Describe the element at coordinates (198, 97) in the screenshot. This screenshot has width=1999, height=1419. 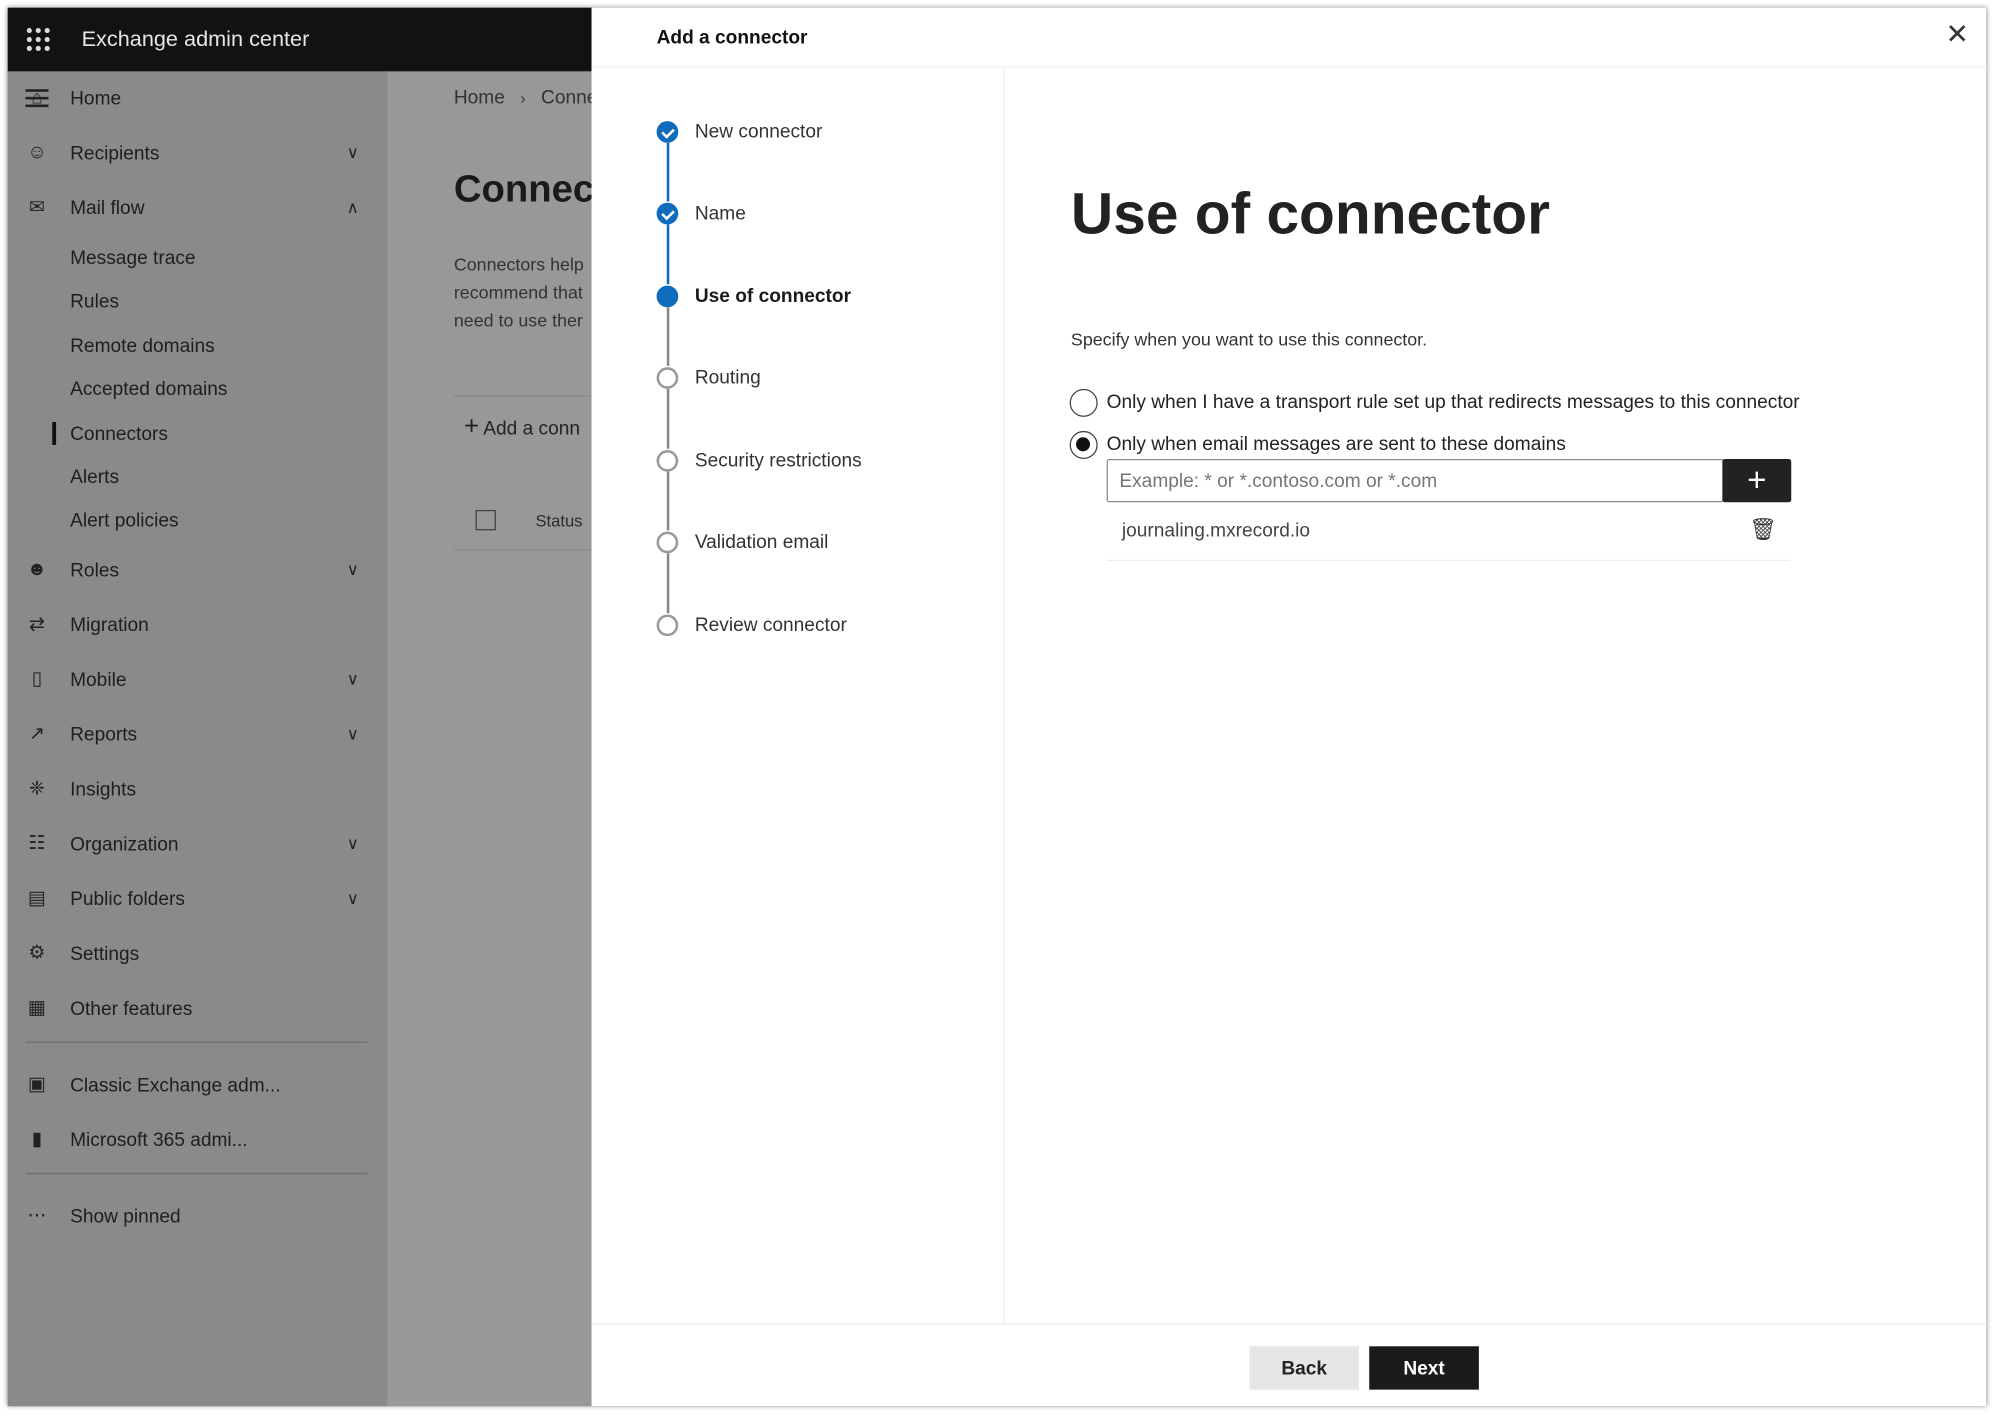
I see `sidebar-item-home: ⌂ Home` at that location.